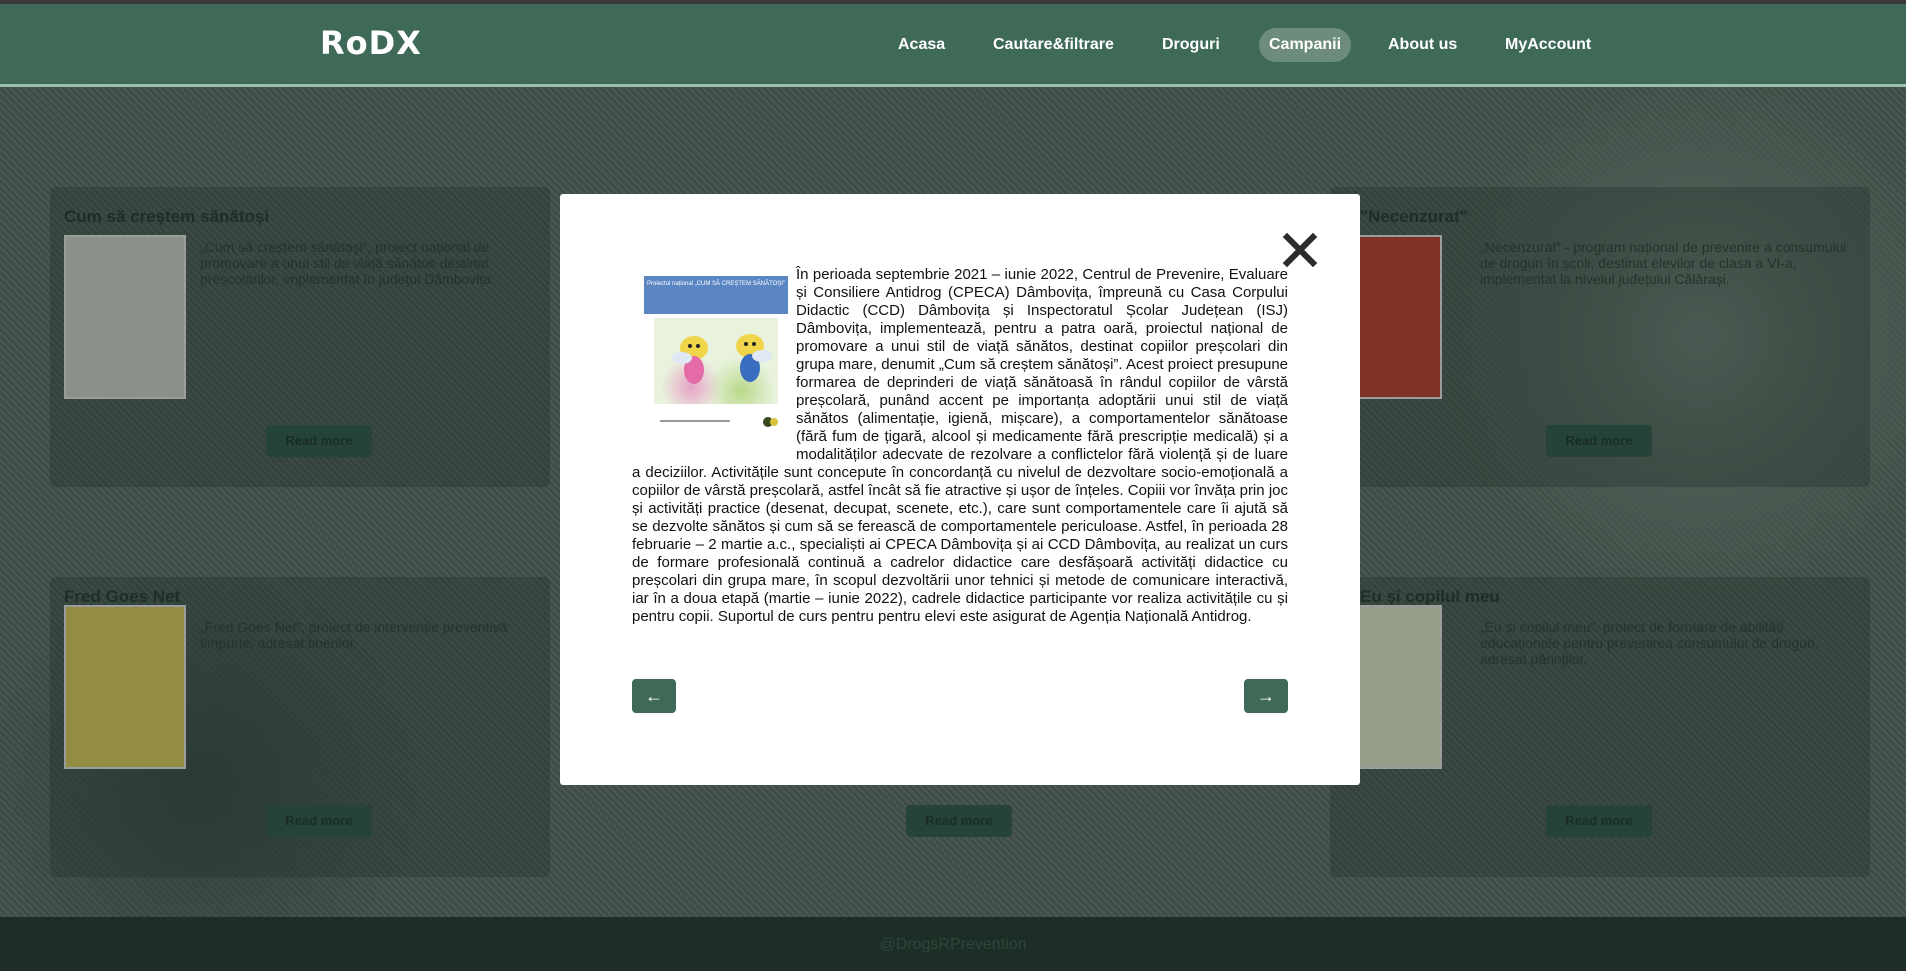 This screenshot has height=971, width=1906. I want to click on nav-item-acasa: Acasa, so click(921, 45).